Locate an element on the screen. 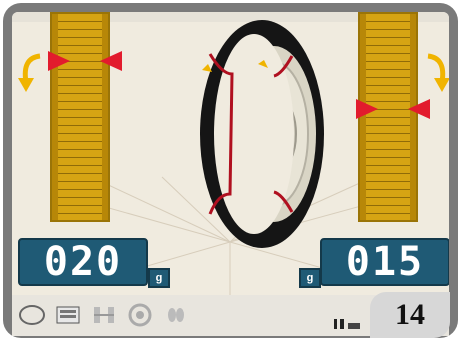  monitor-settings-icon is located at coordinates (68, 315).